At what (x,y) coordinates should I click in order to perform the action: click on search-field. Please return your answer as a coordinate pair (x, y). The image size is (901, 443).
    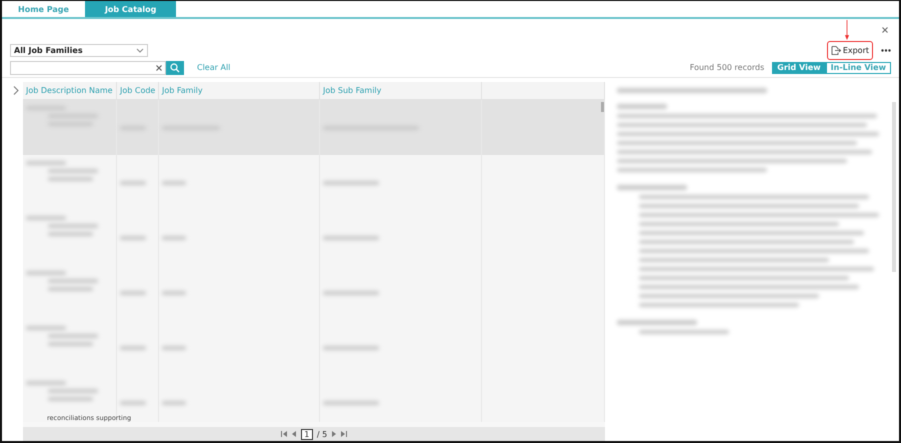
    Looking at the image, I should click on (88, 67).